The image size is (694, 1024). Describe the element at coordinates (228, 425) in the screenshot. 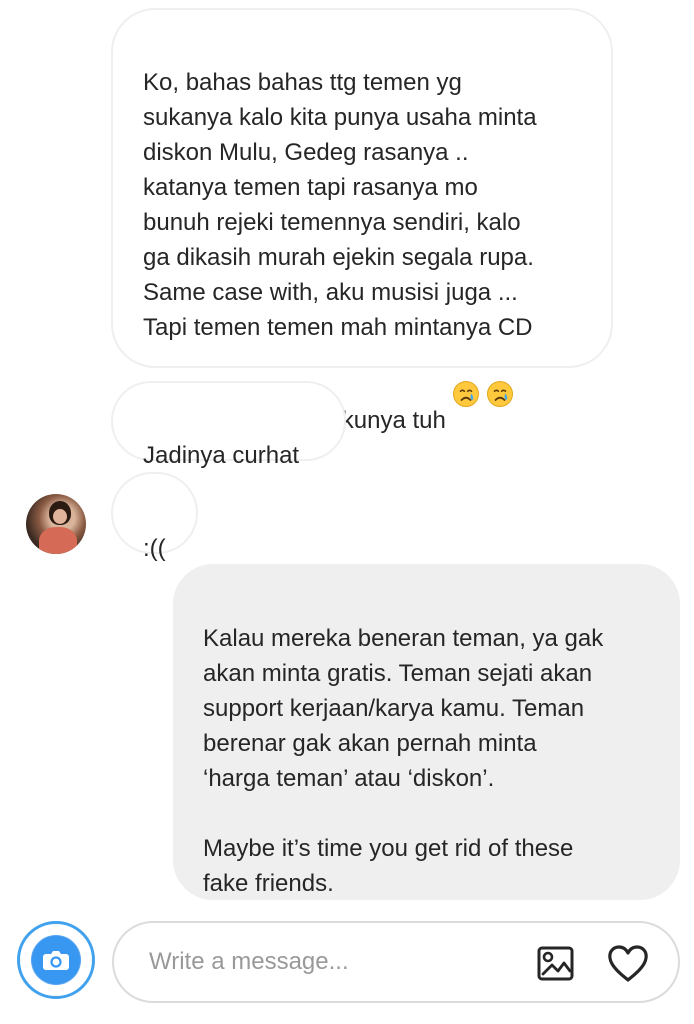

I see `incoming-message-bubble: Jadinya curhat` at that location.